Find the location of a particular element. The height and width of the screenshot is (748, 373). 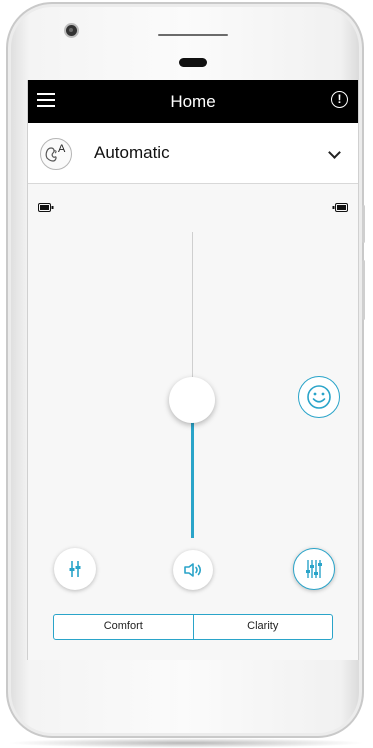

phone-chin is located at coordinates (192, 682).